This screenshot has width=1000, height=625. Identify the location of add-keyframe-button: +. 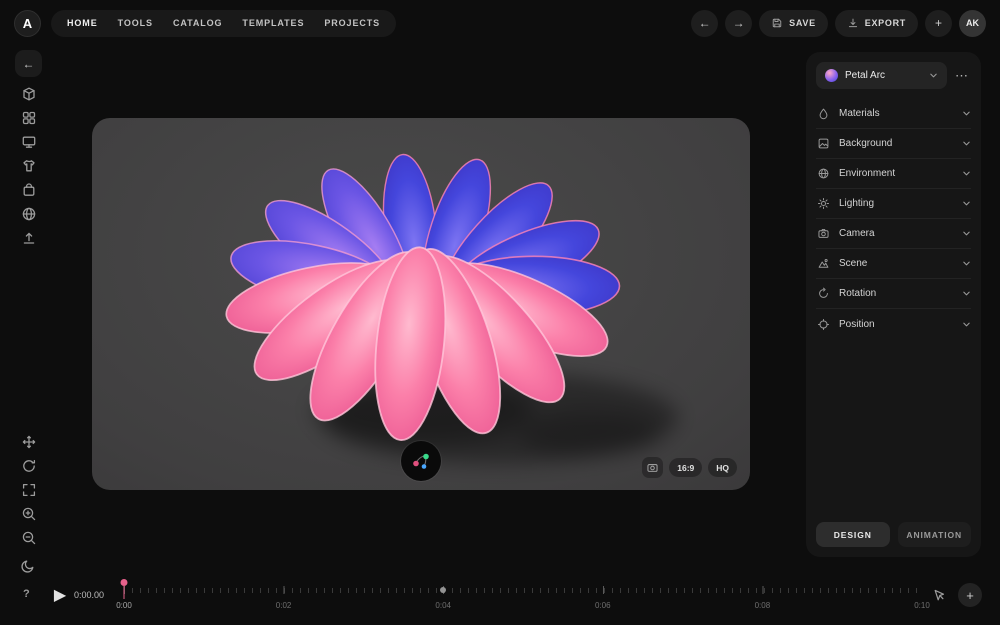
(970, 595).